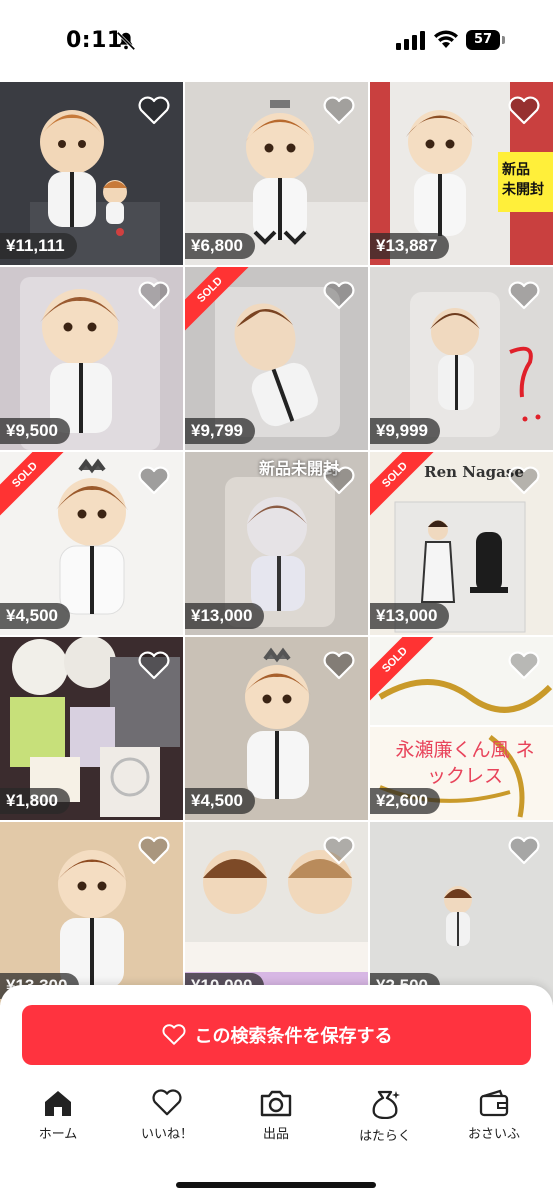  What do you see at coordinates (91, 173) in the screenshot?
I see `product-tile: ¥11,111` at bounding box center [91, 173].